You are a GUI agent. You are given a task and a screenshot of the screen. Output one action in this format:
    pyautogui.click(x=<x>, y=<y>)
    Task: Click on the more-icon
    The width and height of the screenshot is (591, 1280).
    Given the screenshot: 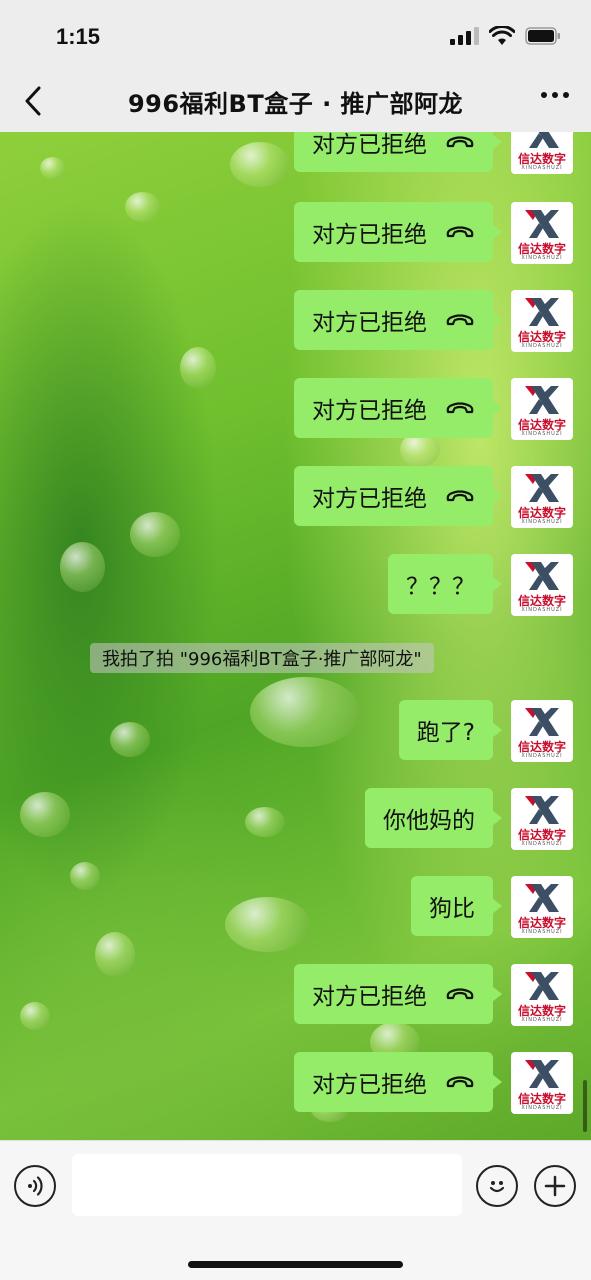 What is the action you would take?
    pyautogui.click(x=544, y=95)
    